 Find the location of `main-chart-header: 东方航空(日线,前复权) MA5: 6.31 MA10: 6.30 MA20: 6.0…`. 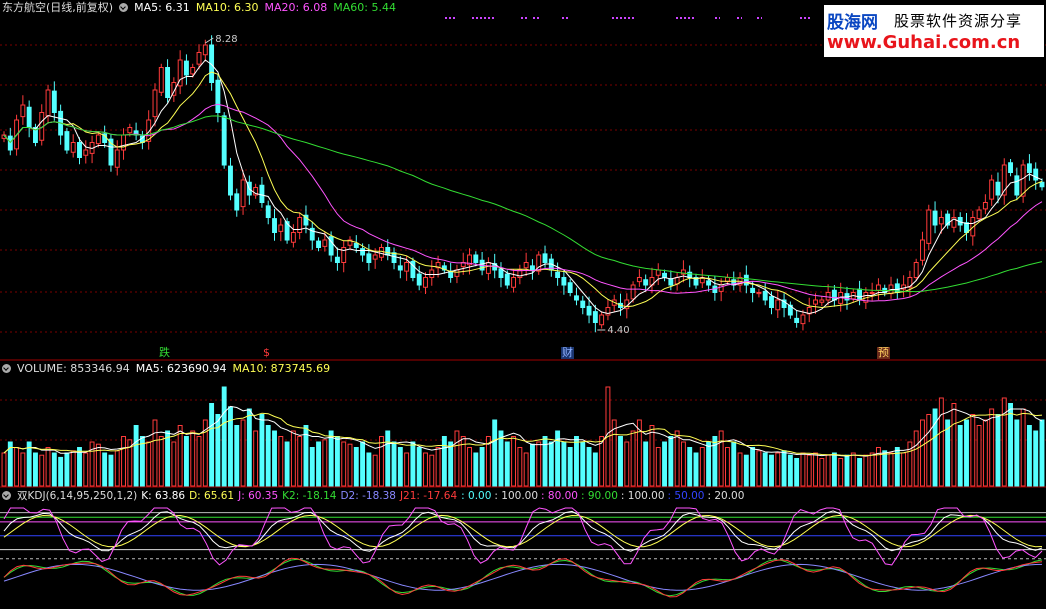

main-chart-header: 东方航空(日线,前复权) MA5: 6.31 MA10: 6.30 MA20: 6.0… is located at coordinates (202, 8).